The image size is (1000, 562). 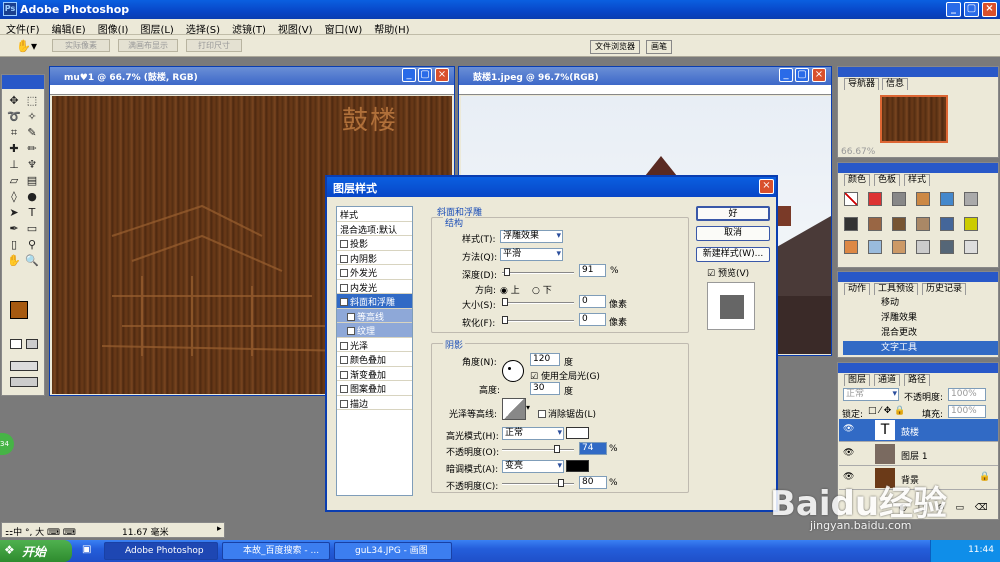 What do you see at coordinates (374, 301) in the screenshot?
I see `effects-list-bevel-emboss: 斜面和浮雕` at bounding box center [374, 301].